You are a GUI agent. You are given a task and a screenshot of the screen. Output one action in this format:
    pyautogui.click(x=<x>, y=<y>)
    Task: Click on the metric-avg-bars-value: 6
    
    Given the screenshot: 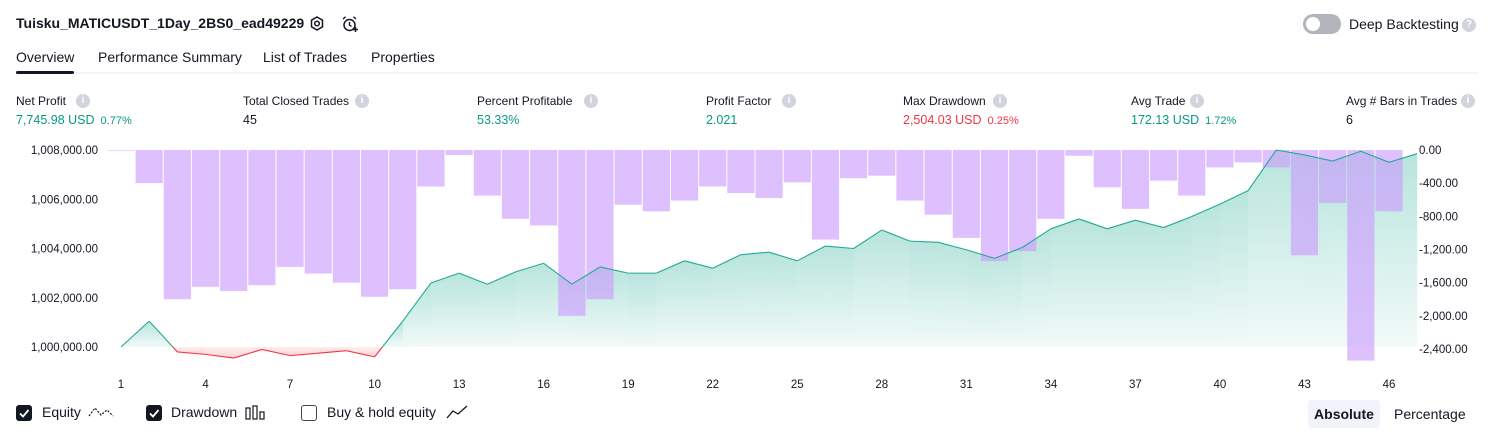 What is the action you would take?
    pyautogui.click(x=1349, y=120)
    